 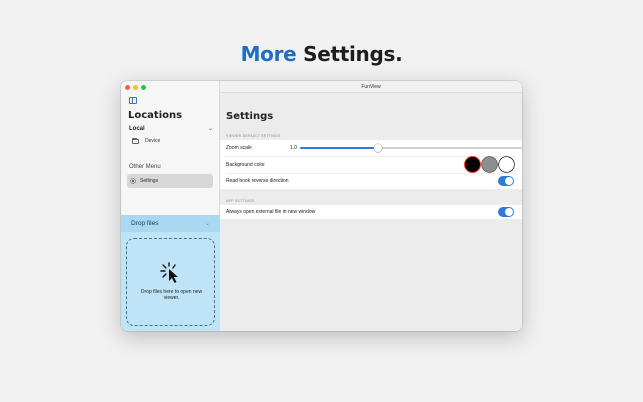 I want to click on window-controls, so click(x=135, y=87).